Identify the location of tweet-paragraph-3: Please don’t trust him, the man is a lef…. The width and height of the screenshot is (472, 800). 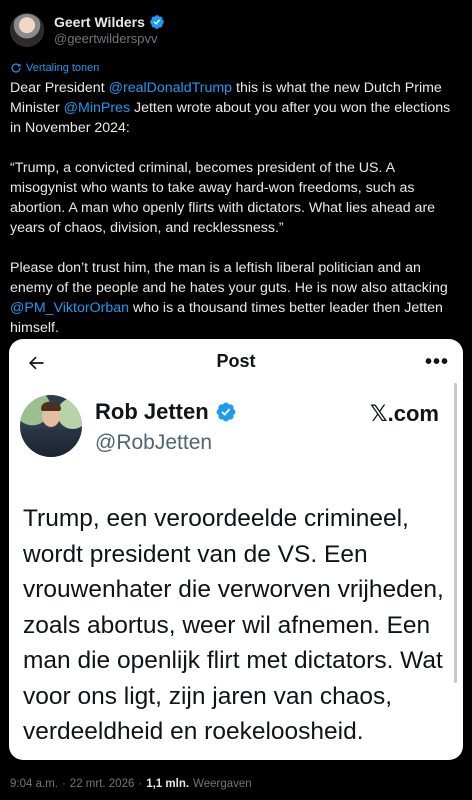
(236, 298).